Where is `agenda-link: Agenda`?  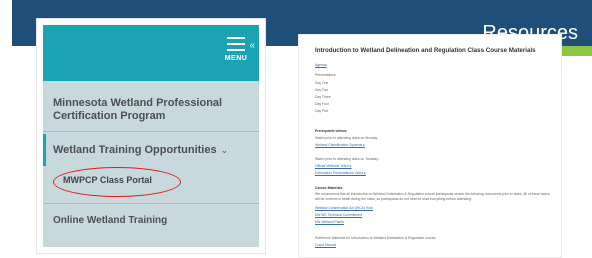
agenda-link: Agenda is located at coordinates (321, 65).